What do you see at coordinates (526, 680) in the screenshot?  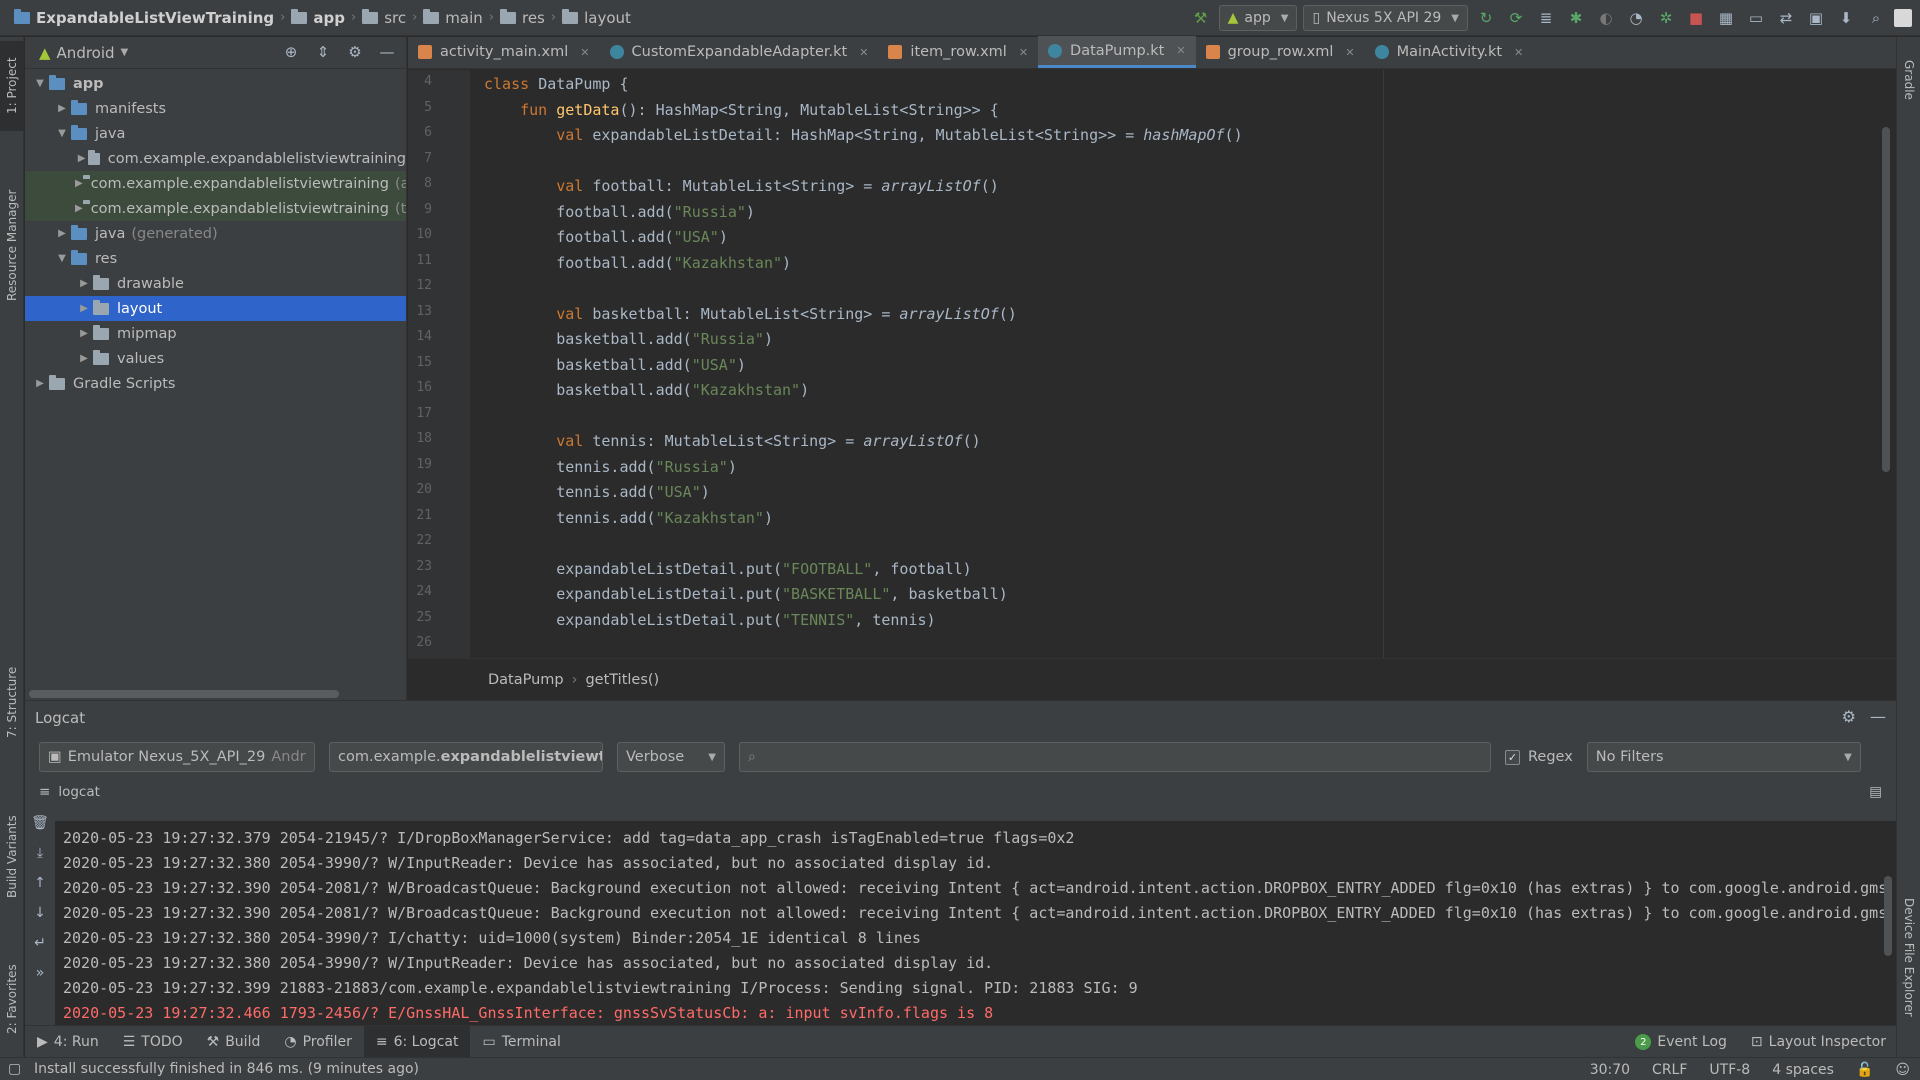 I see `breadcrumb-class: DataPump` at bounding box center [526, 680].